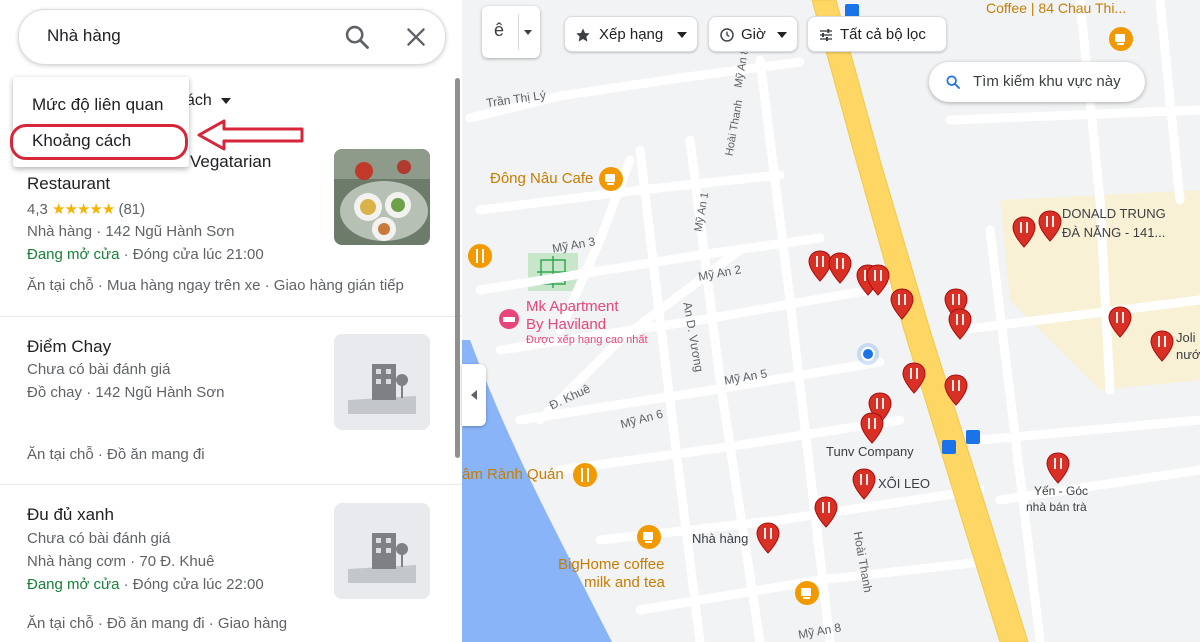  Describe the element at coordinates (232, 37) in the screenshot. I see `search-box: Nhà hàng` at that location.